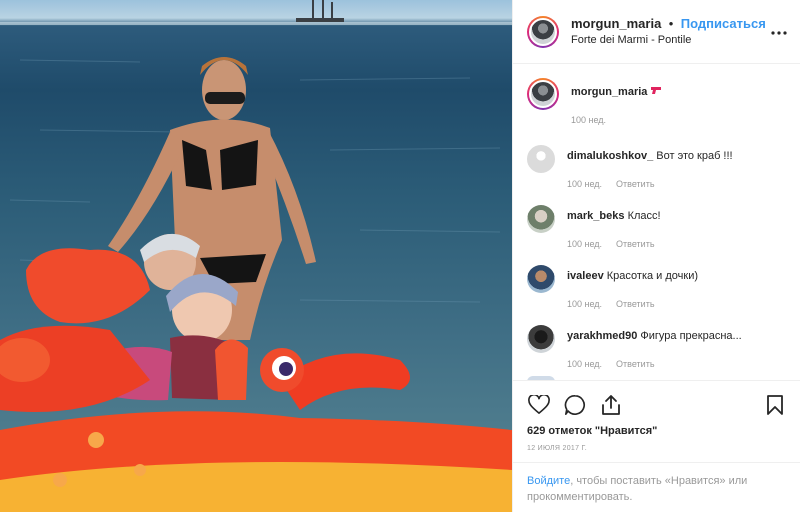  I want to click on avatar, so click(543, 31).